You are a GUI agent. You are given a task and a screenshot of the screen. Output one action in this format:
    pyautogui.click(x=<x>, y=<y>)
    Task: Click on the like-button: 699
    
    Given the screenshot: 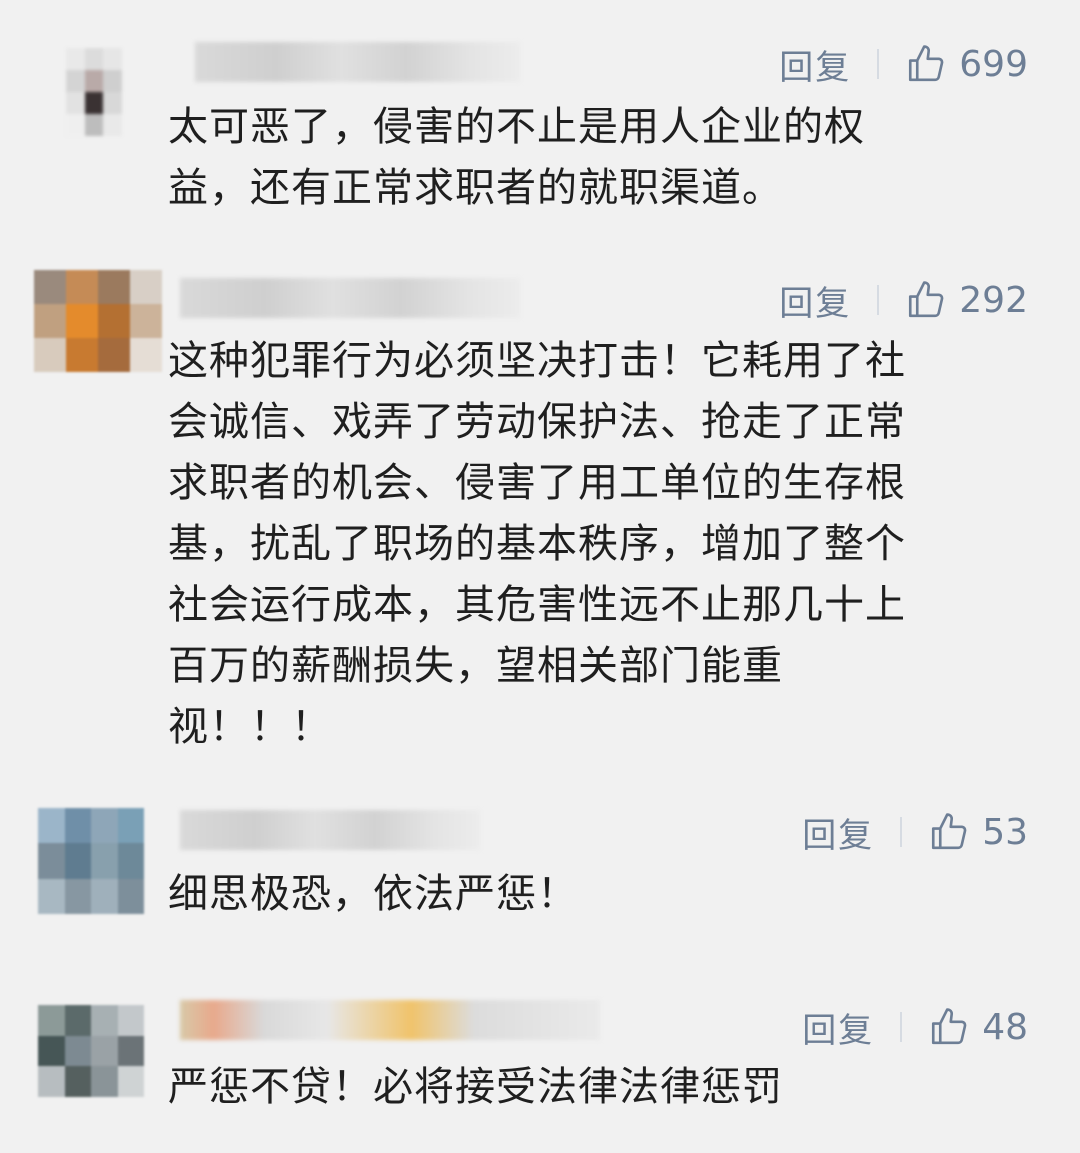 What is the action you would take?
    pyautogui.click(x=966, y=64)
    